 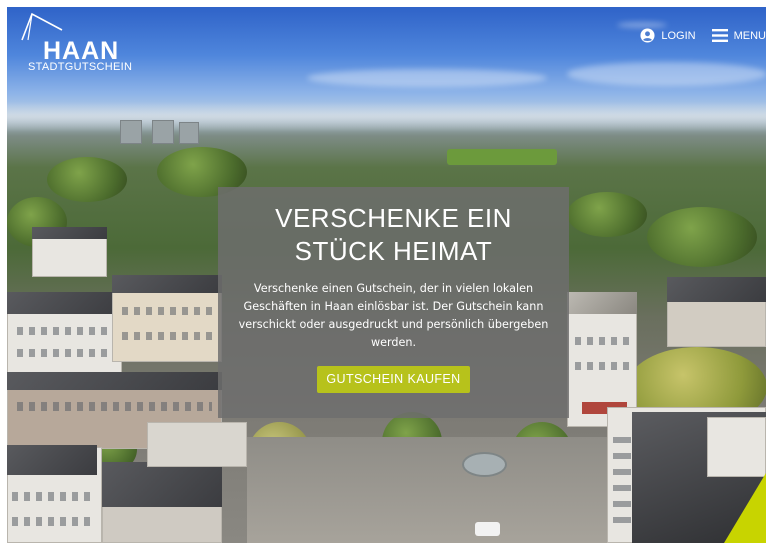 What do you see at coordinates (393, 234) in the screenshot?
I see `hero-title: VERSCHENKE EIN STÜCK HEIMAT` at bounding box center [393, 234].